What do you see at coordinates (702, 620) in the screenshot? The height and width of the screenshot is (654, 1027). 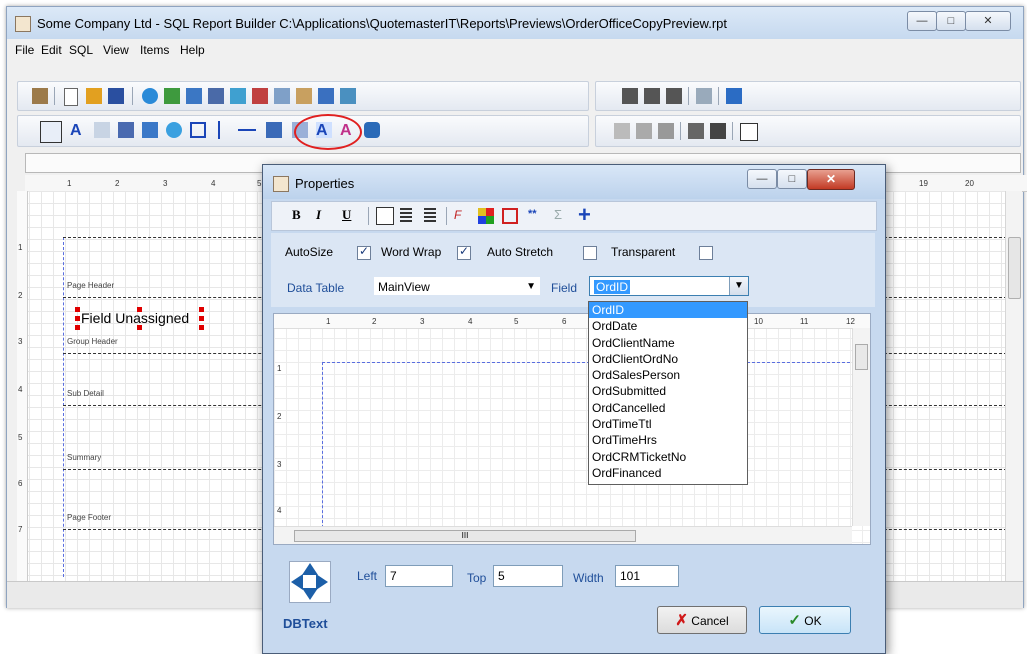 I see `cancel-button: ✗ Cancel` at bounding box center [702, 620].